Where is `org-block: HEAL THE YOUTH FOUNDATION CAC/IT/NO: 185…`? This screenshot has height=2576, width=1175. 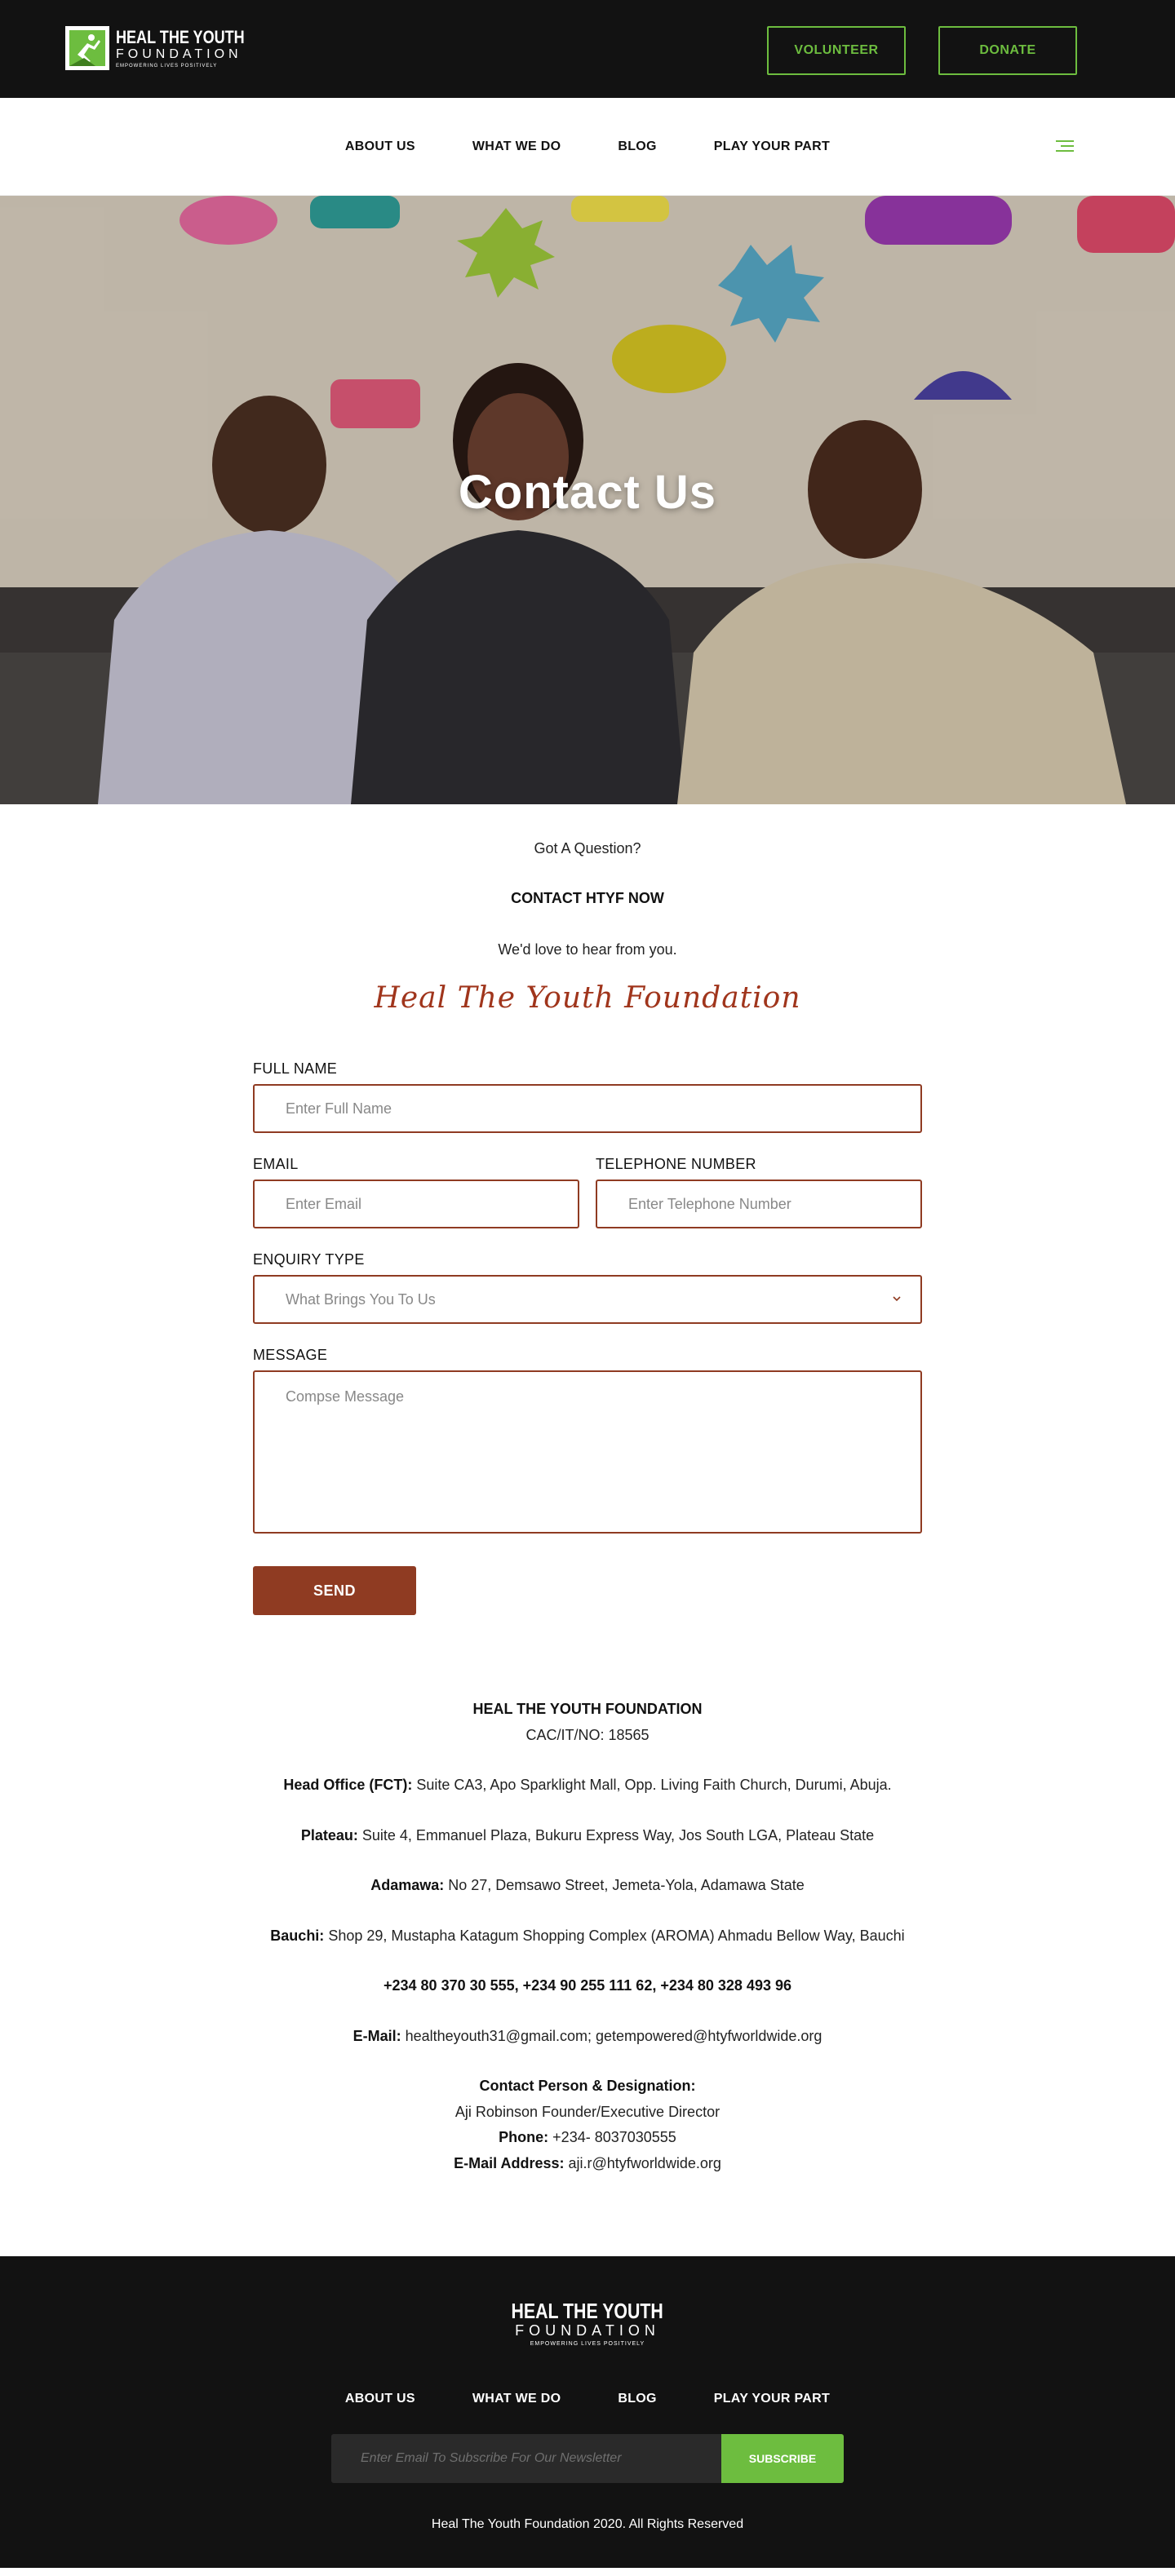
org-block: HEAL THE YOUTH FOUNDATION CAC/IT/NO: 185… is located at coordinates (587, 1722).